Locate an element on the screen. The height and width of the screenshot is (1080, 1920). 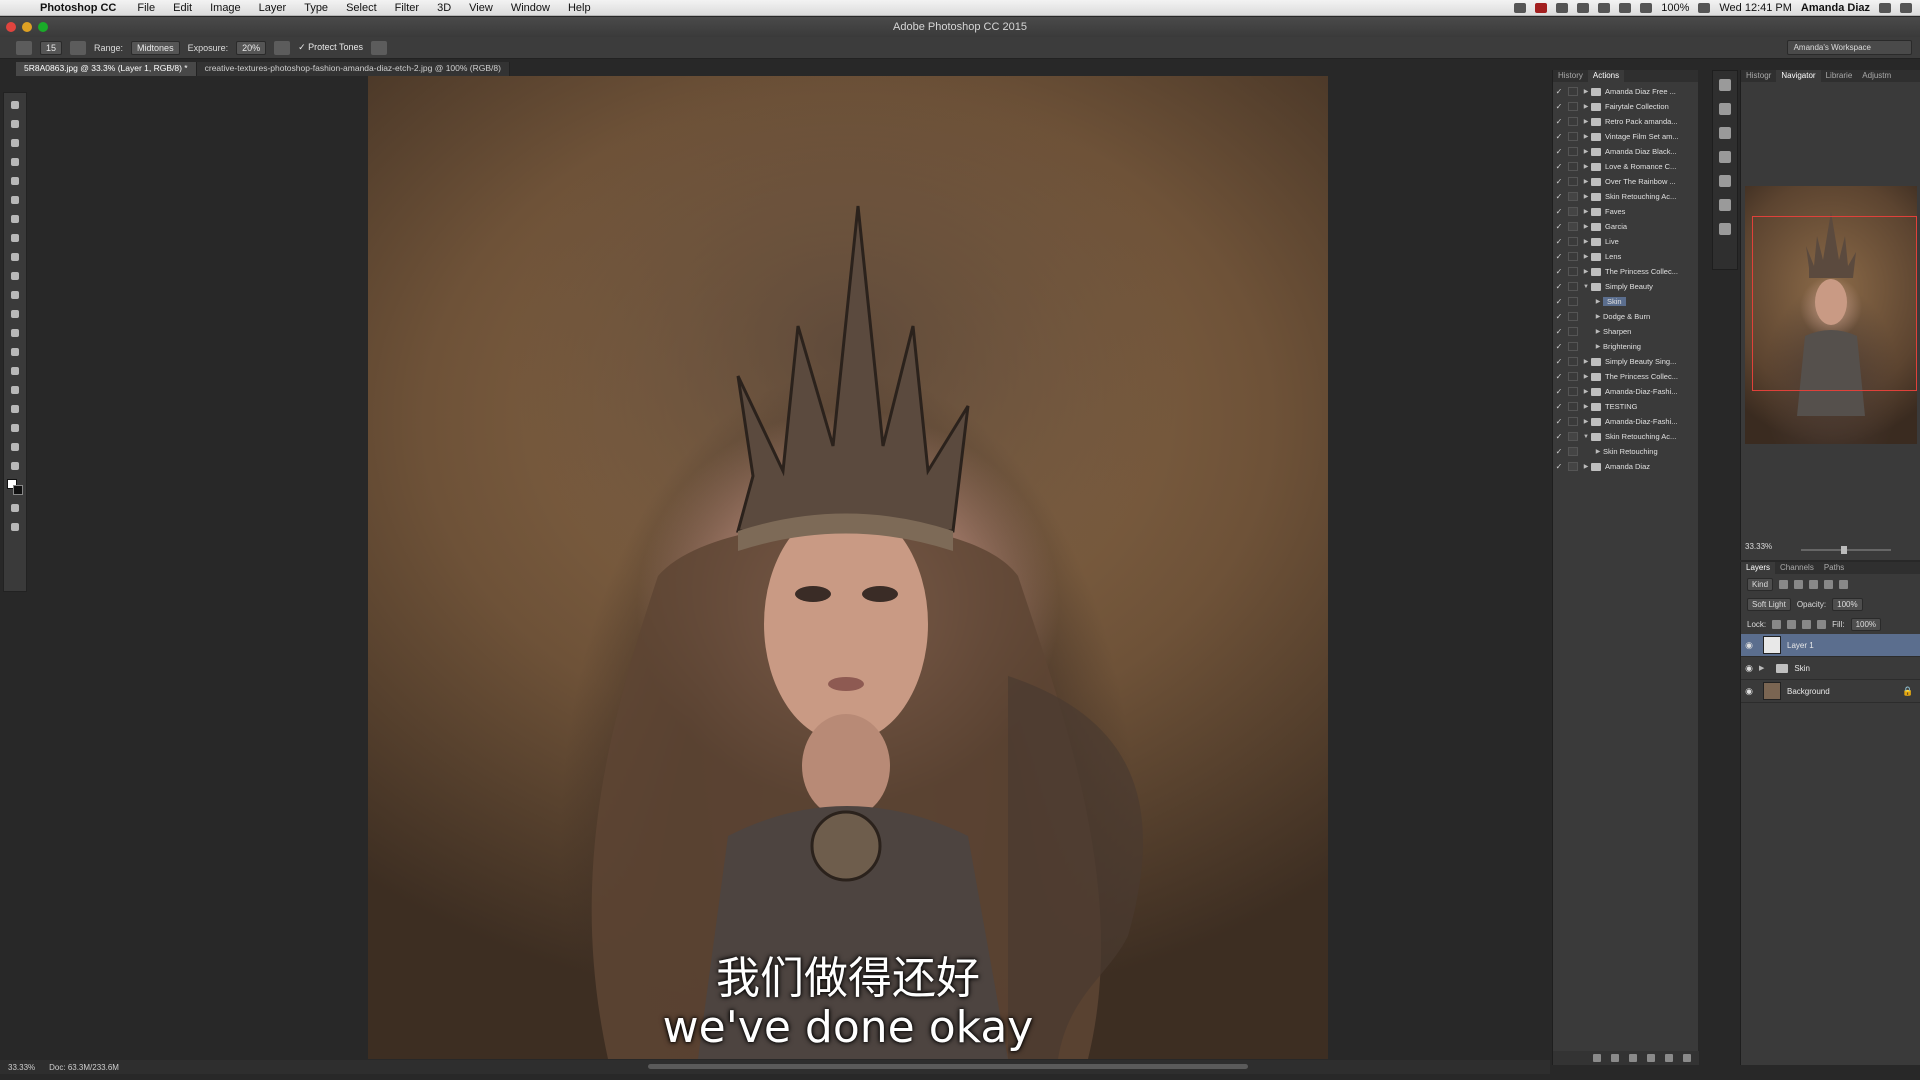
spotlight-search-icon is located at coordinates (1885, 8).